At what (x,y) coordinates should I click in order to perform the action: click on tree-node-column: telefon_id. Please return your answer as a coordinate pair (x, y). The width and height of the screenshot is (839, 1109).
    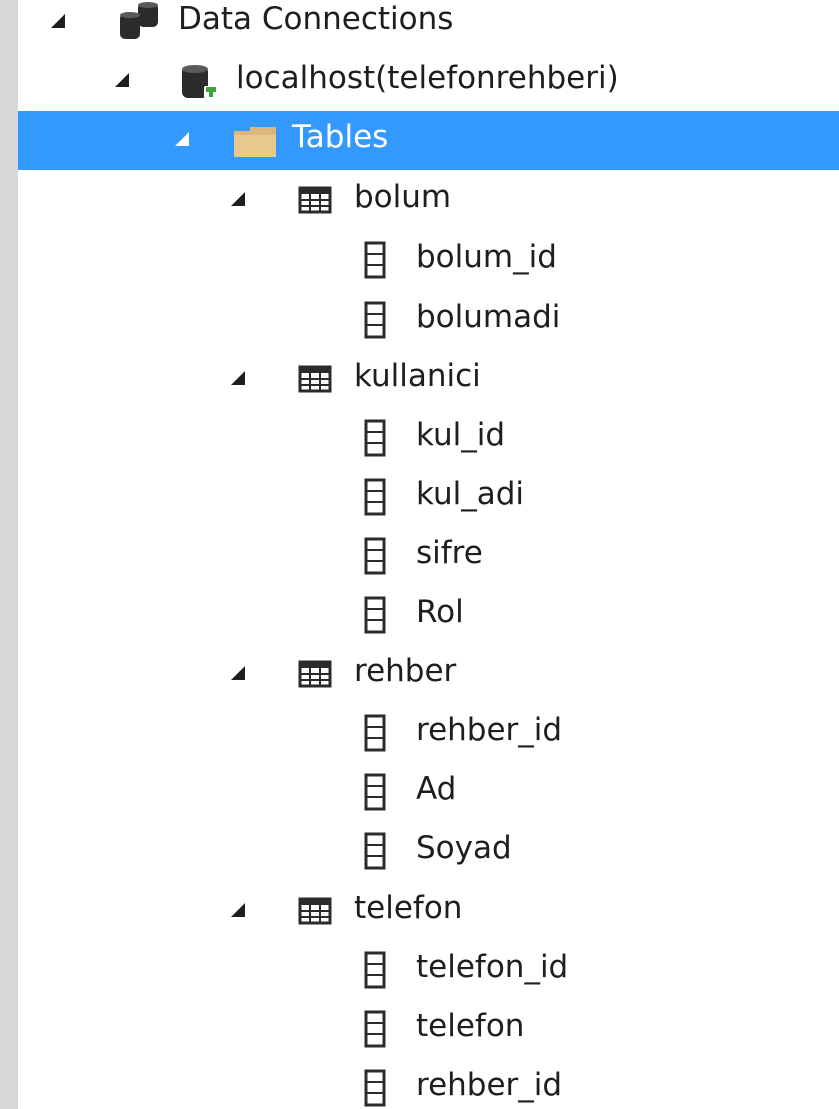
    Looking at the image, I should click on (428, 970).